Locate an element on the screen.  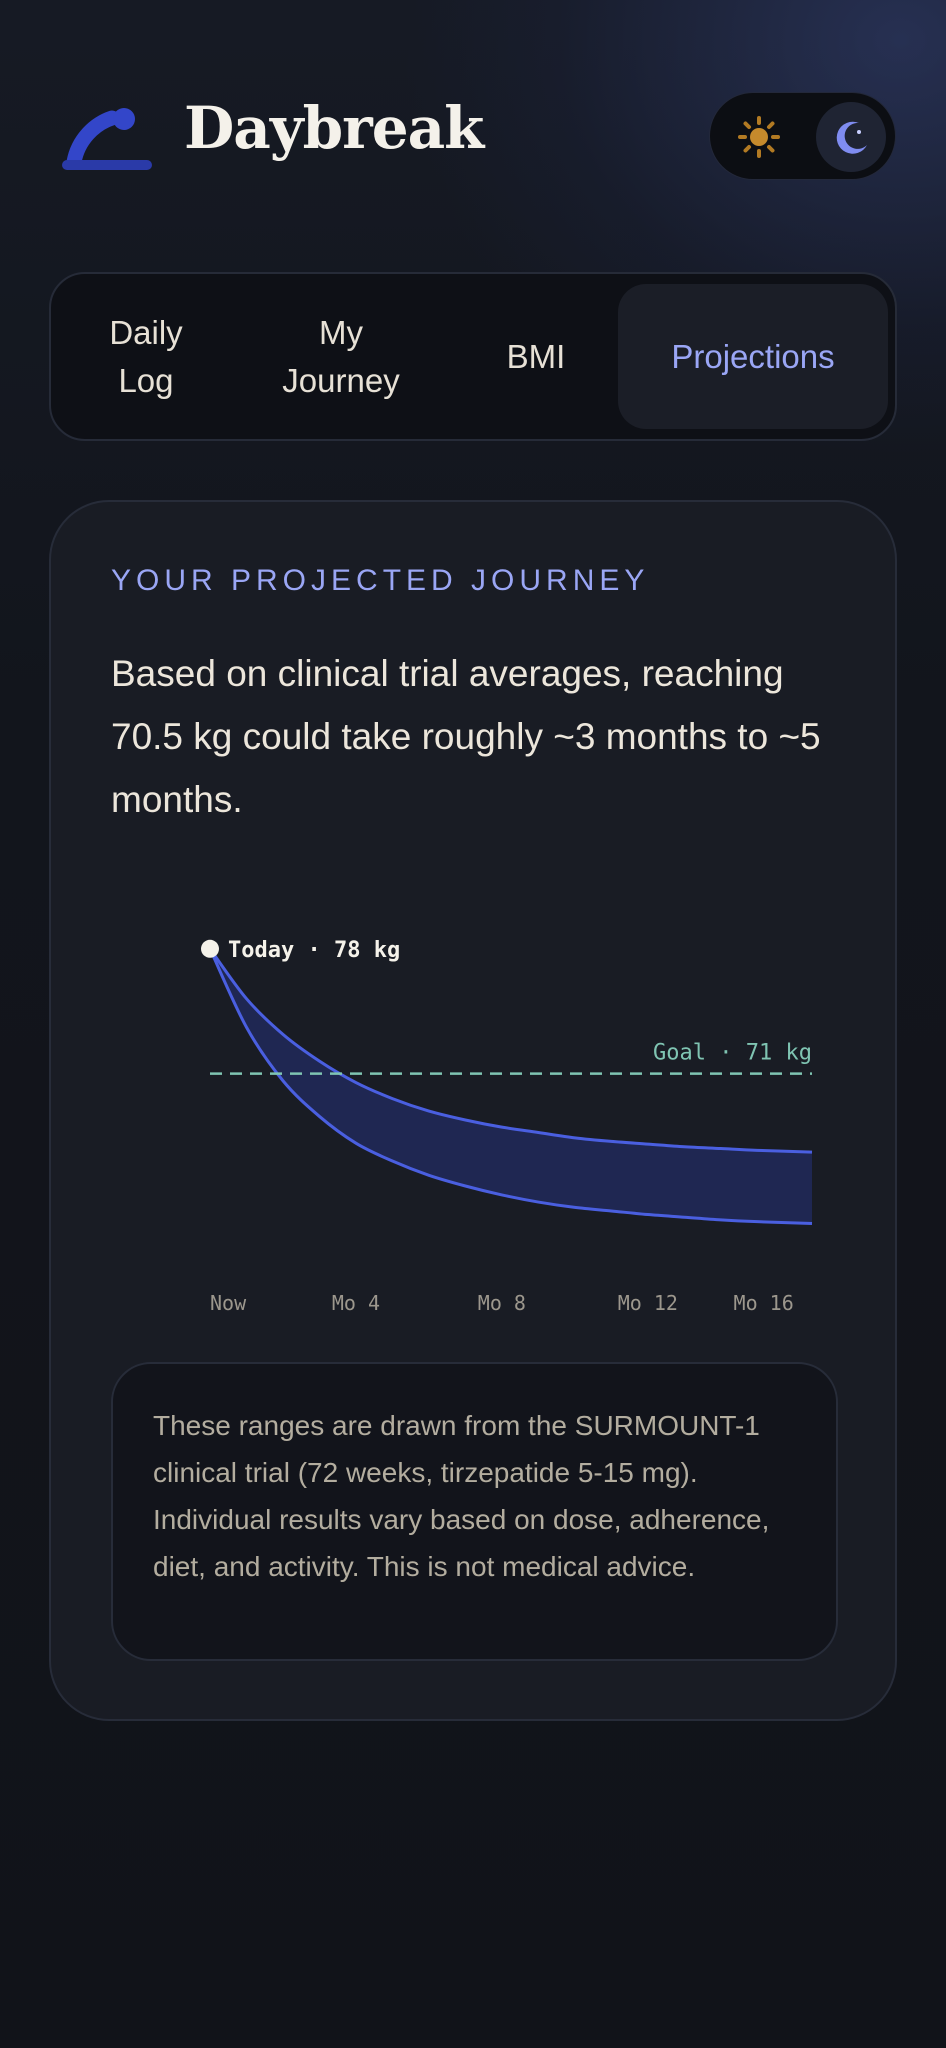
tab-my-journey-label-line2: Journey is located at coordinates (341, 380).